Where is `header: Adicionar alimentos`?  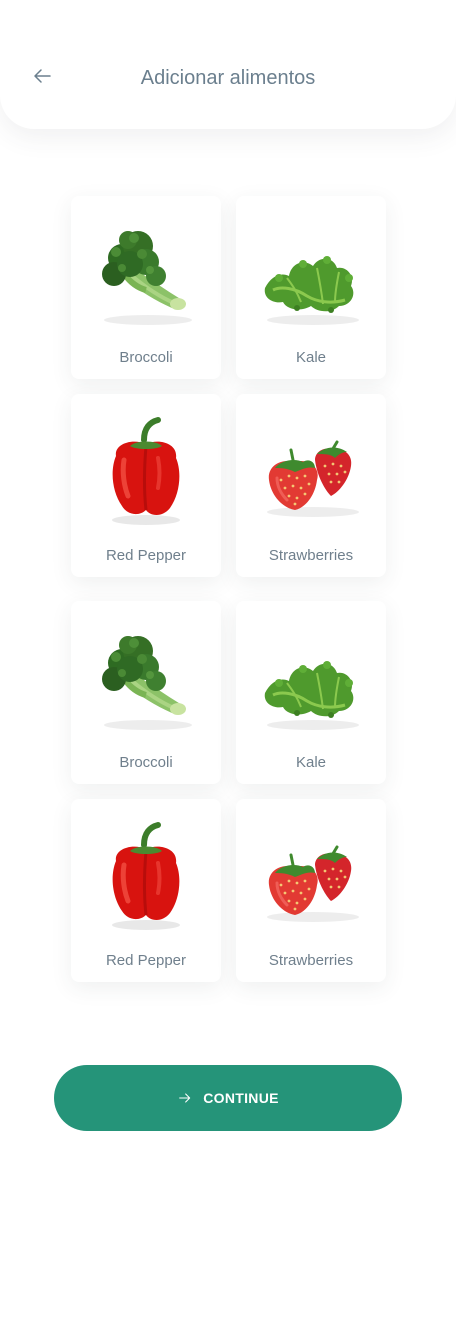
header: Adicionar alimentos is located at coordinates (228, 64).